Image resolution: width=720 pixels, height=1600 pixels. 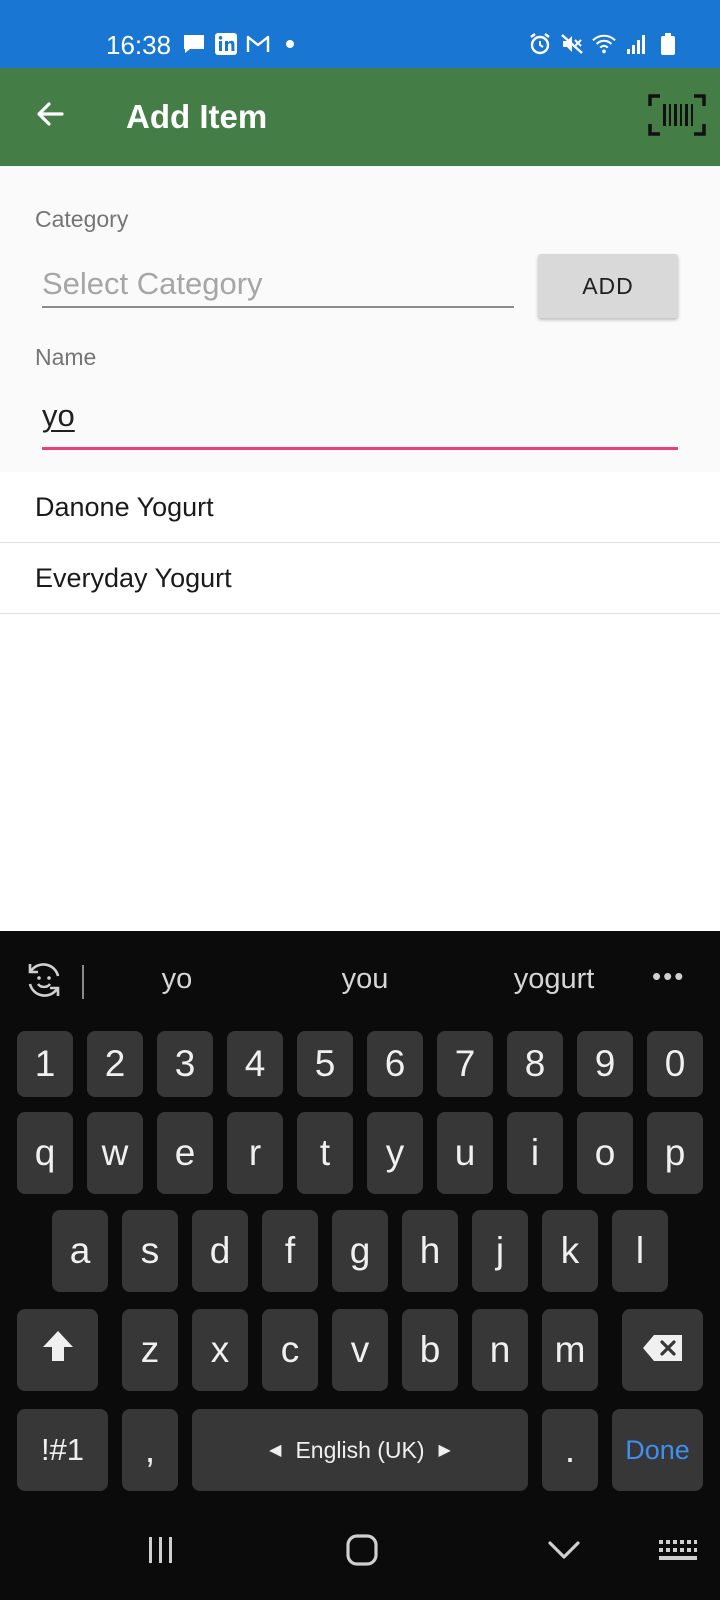 What do you see at coordinates (360, 421) in the screenshot?
I see `name-input: yo` at bounding box center [360, 421].